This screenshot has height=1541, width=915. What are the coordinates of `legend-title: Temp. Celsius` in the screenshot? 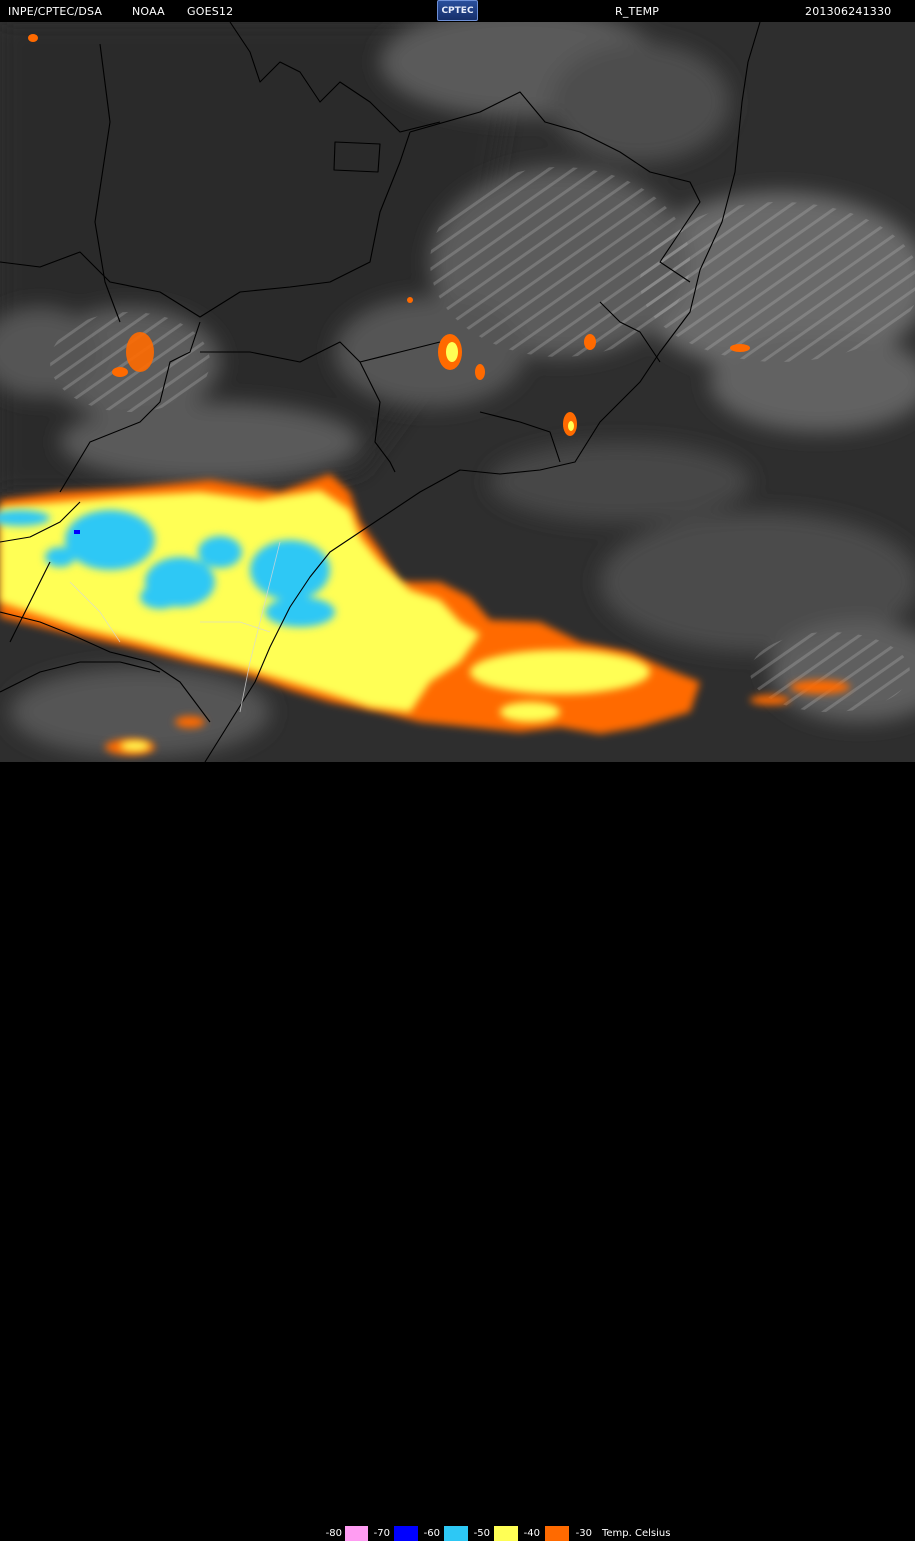 It's located at (636, 1533).